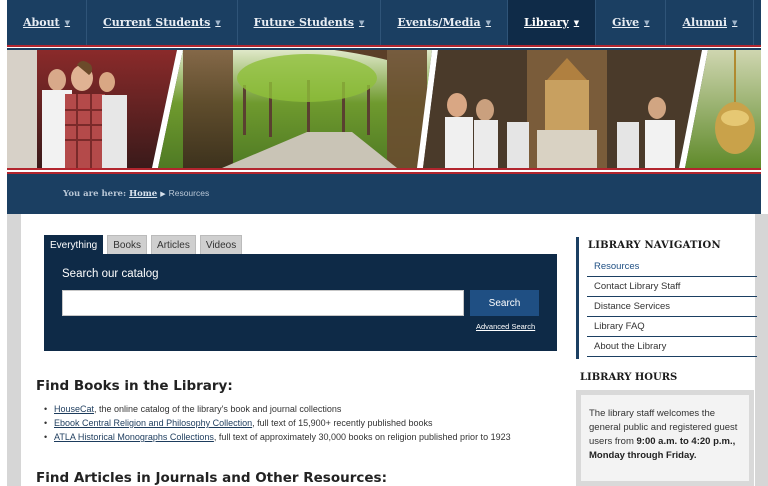  I want to click on advanced-search-link: Advanced Search, so click(505, 326).